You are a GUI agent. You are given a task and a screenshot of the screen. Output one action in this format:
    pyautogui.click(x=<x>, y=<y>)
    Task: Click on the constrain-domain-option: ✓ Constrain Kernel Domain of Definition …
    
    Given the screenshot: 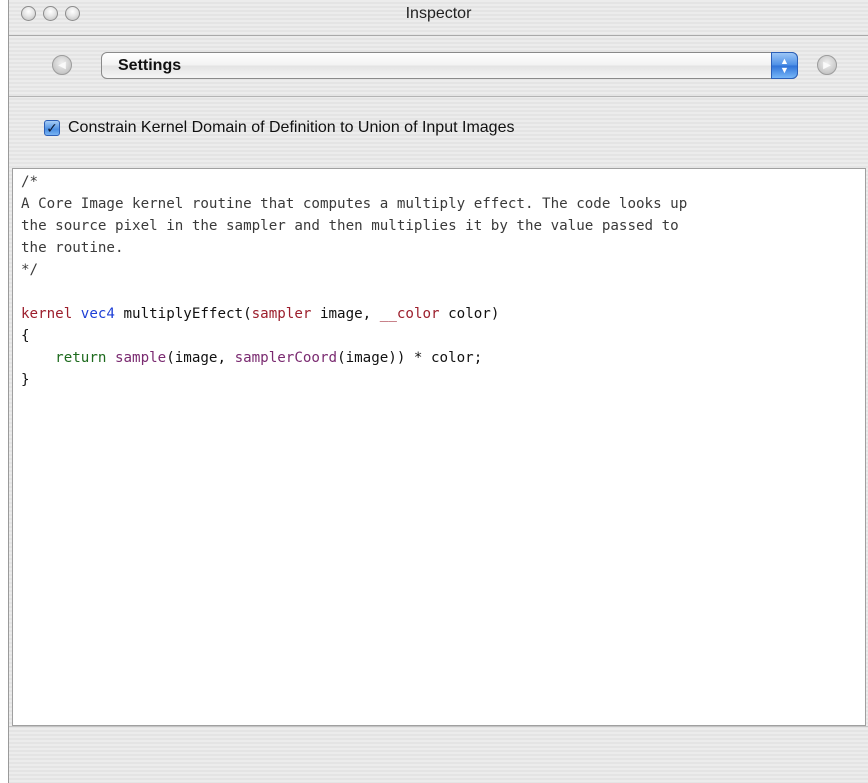 What is the action you would take?
    pyautogui.click(x=279, y=128)
    